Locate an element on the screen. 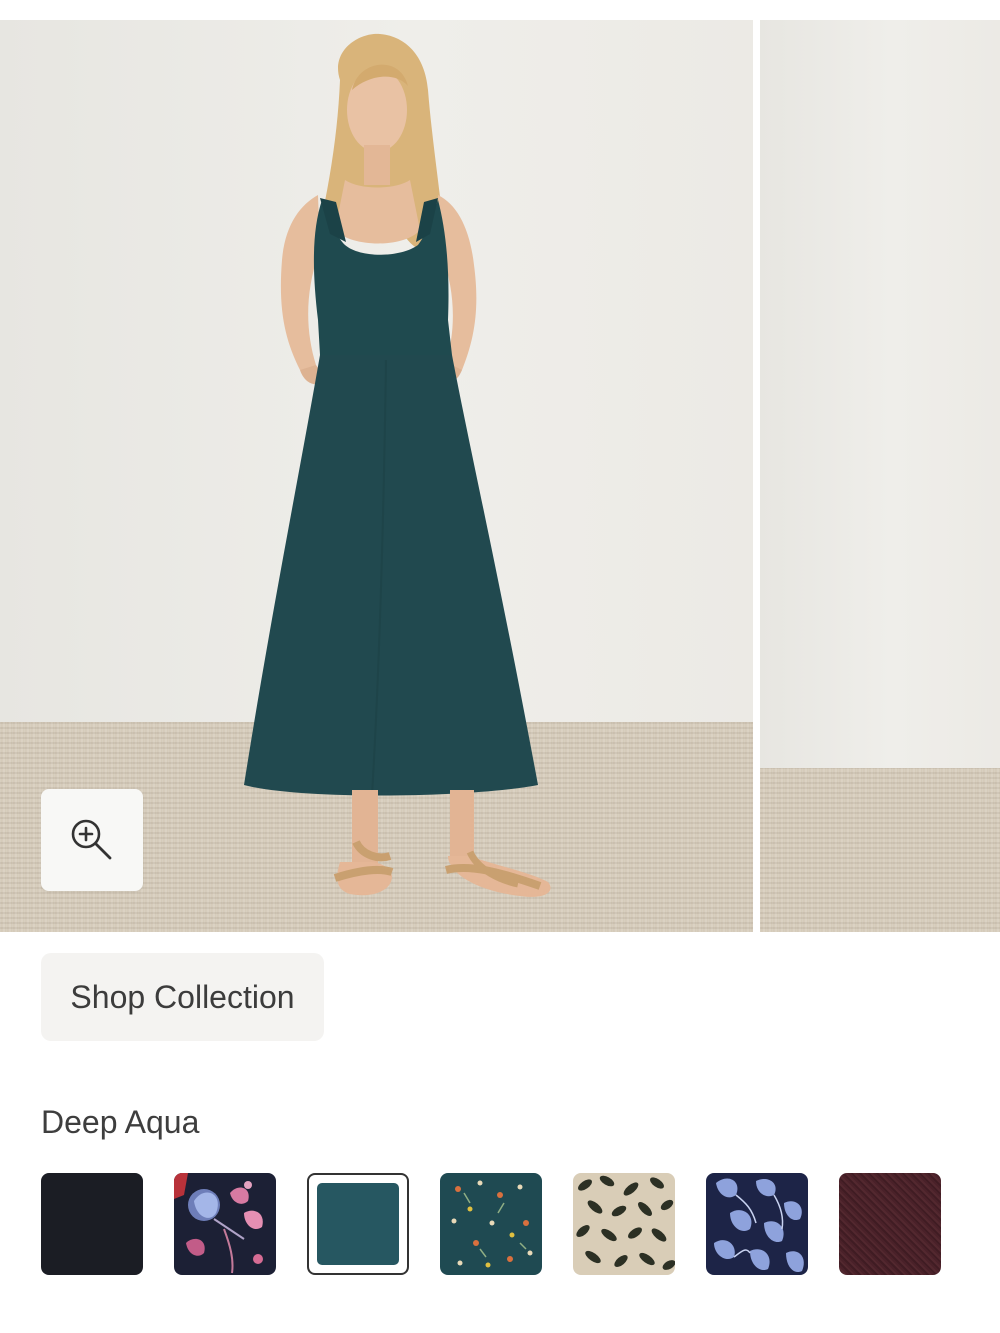 Image resolution: width=1000 pixels, height=1333 pixels. selected-color-label: Deep Aqua is located at coordinates (120, 1122).